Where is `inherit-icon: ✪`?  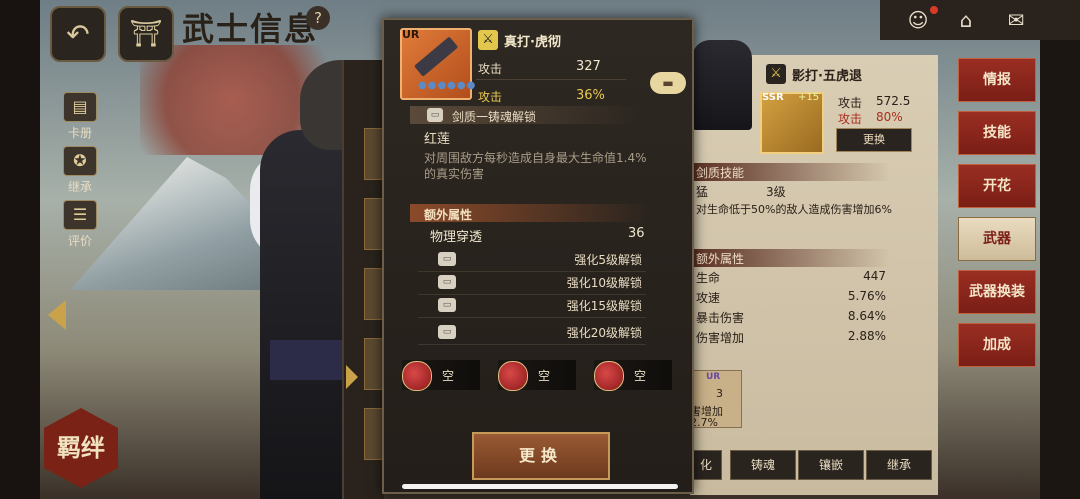
inherit-icon: ✪ is located at coordinates (80, 161).